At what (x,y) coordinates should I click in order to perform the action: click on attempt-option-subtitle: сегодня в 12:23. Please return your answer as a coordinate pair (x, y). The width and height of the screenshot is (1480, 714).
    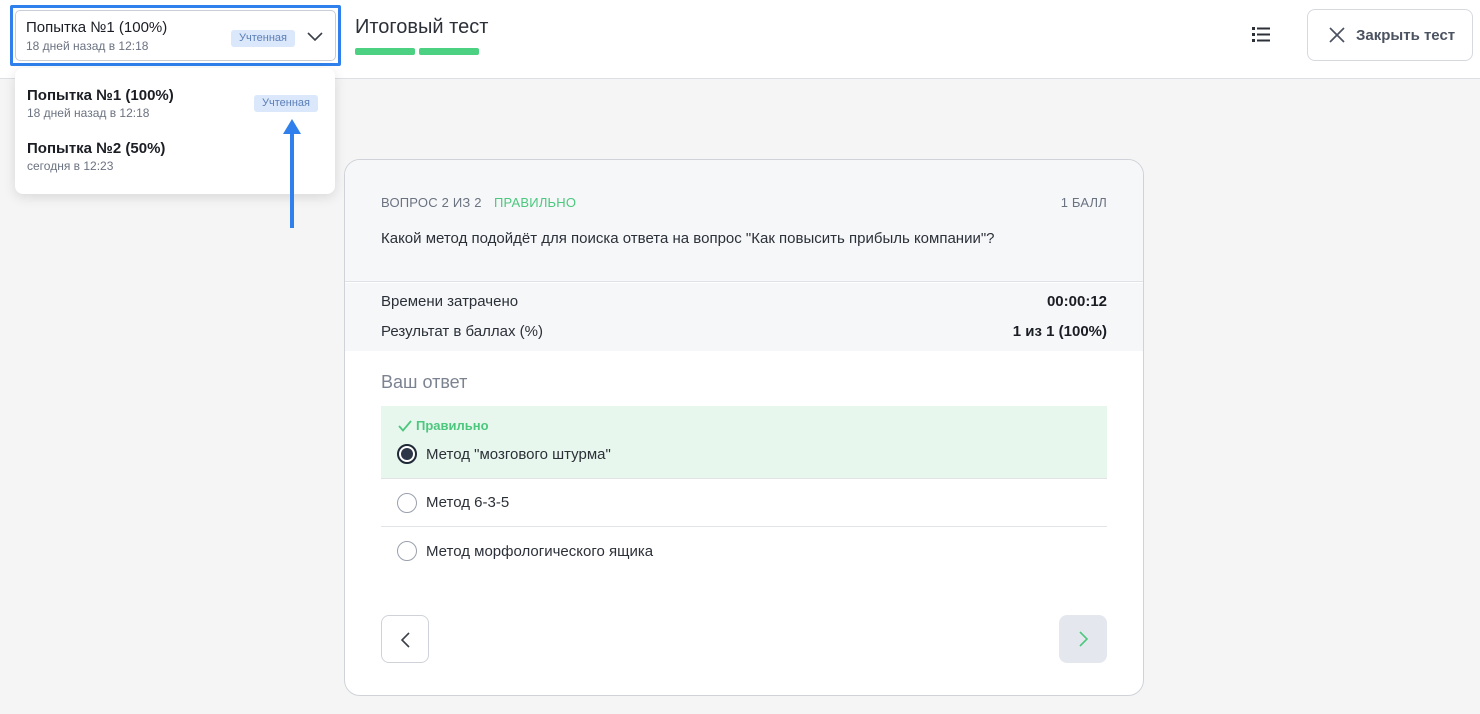
    Looking at the image, I should click on (70, 166).